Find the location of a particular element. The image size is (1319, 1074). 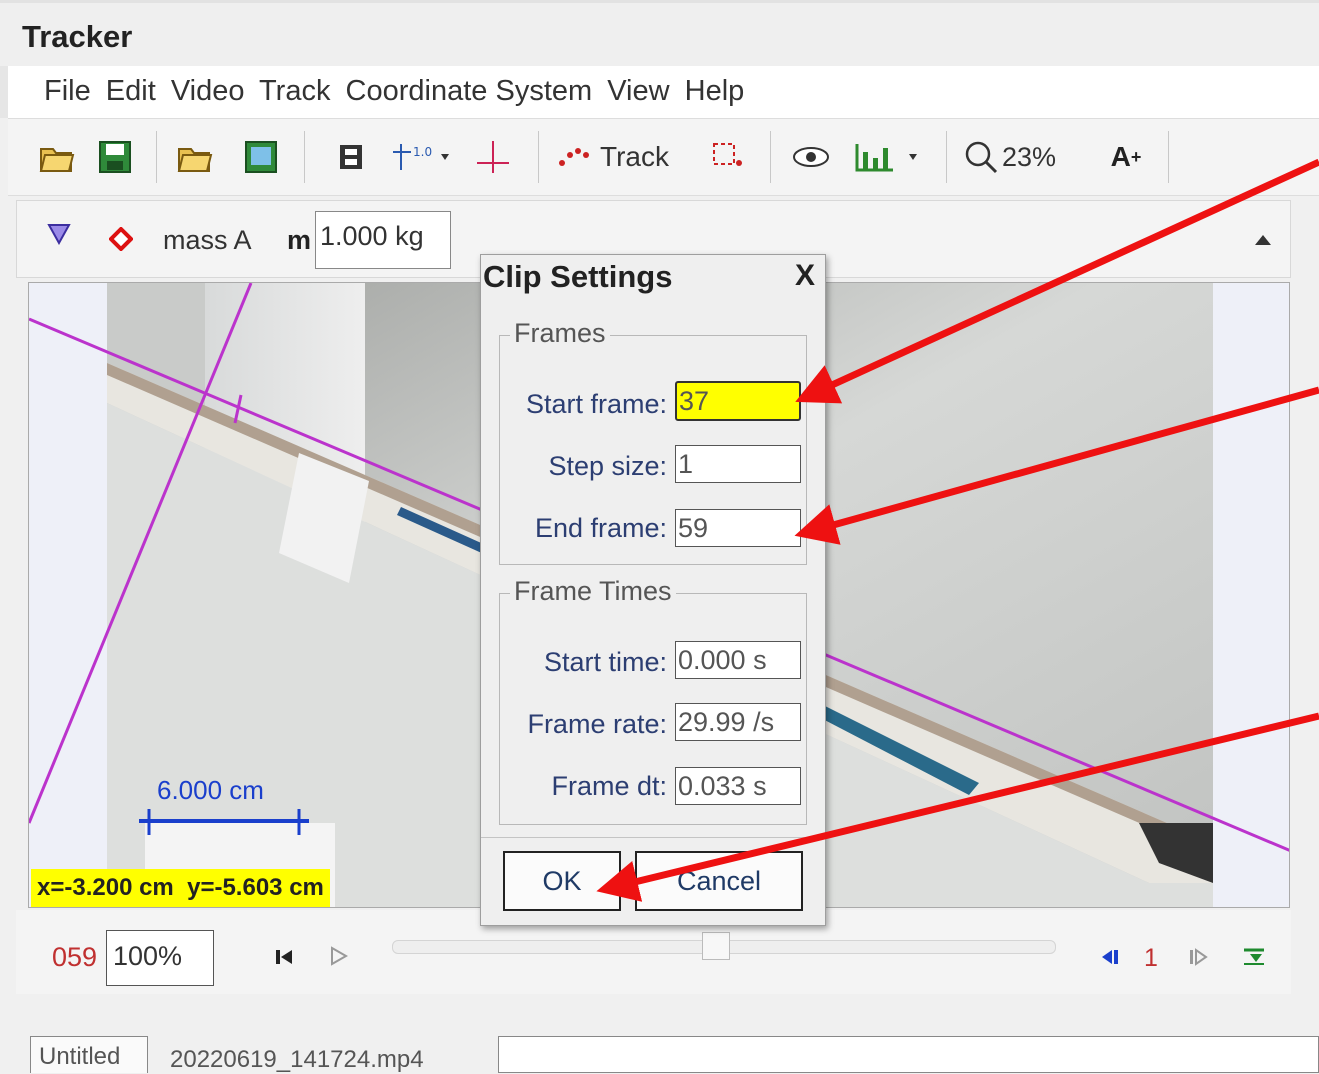

step-back-icon is located at coordinates (1110, 959).